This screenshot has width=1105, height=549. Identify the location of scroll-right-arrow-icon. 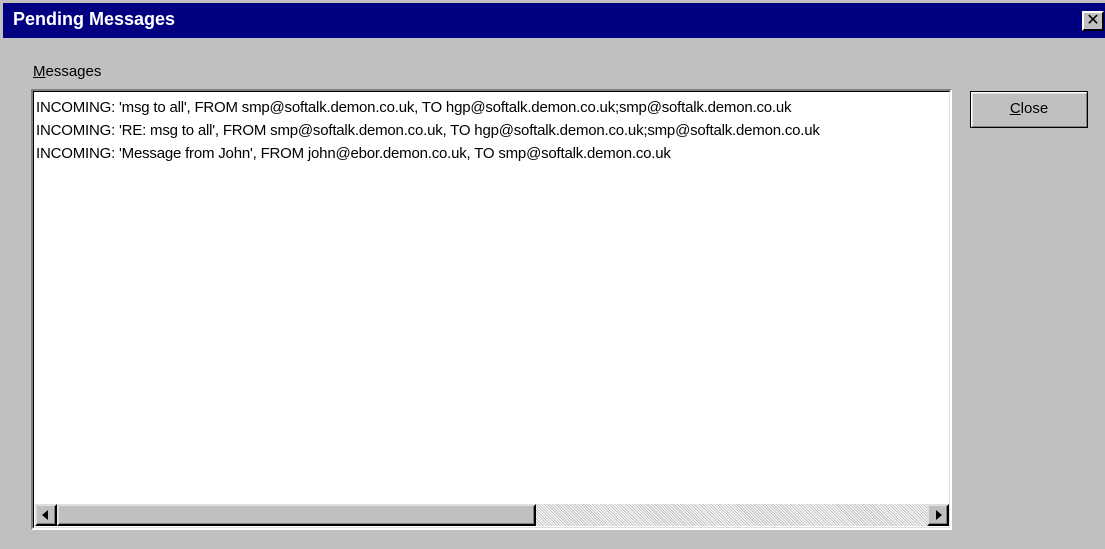
(939, 515).